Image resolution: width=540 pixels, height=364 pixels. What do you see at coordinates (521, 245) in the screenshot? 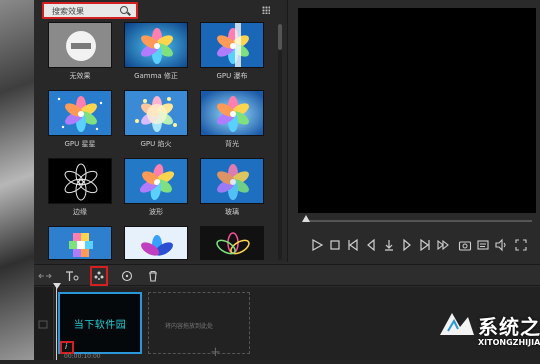
I see `fullscreen-icon` at bounding box center [521, 245].